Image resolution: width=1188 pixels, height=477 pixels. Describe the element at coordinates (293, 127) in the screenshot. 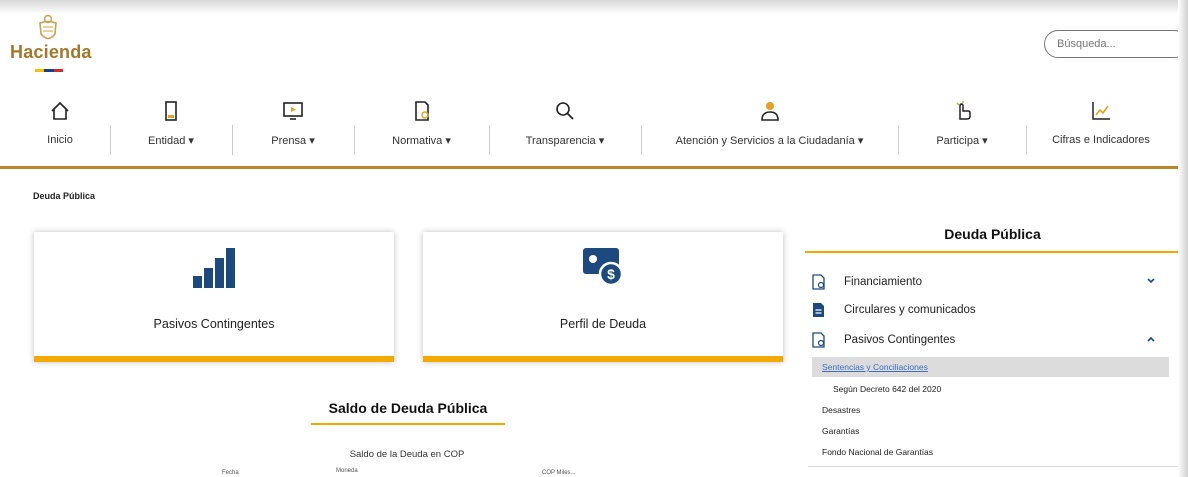

I see `nav-item-prensa: Prensa ▾` at that location.